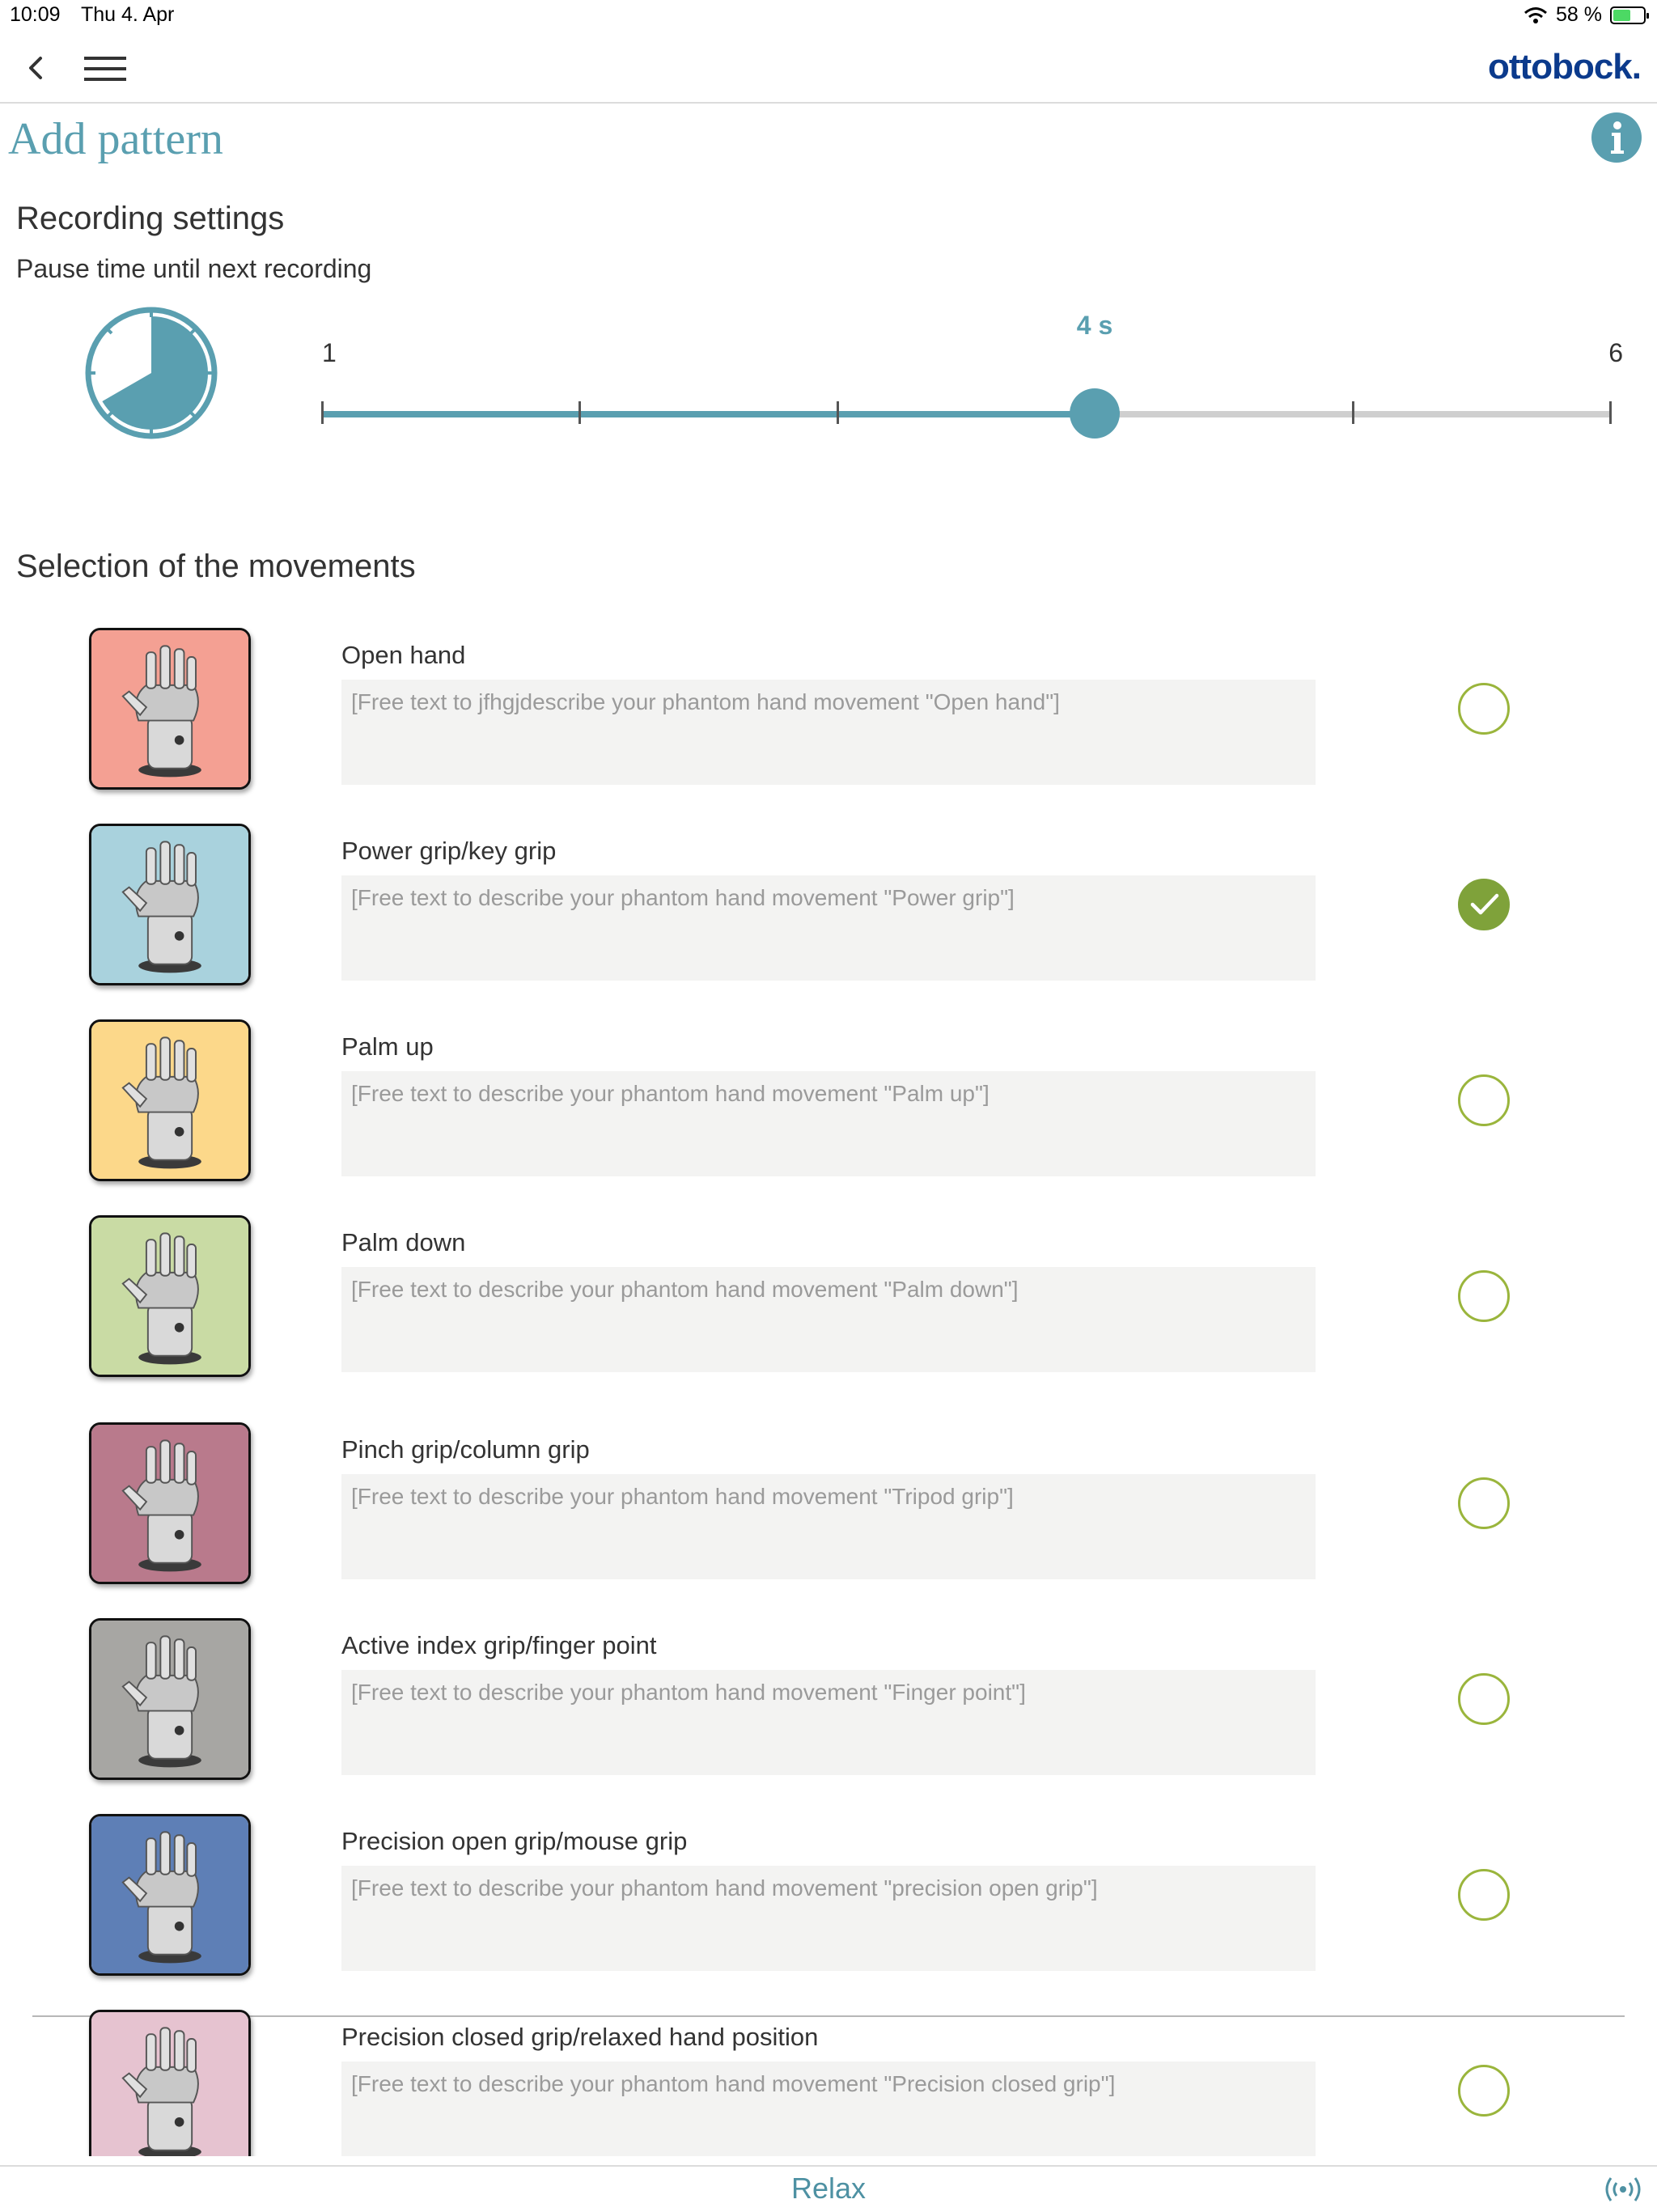 The image size is (1657, 2212). What do you see at coordinates (1535, 14) in the screenshot?
I see `wifi-icon` at bounding box center [1535, 14].